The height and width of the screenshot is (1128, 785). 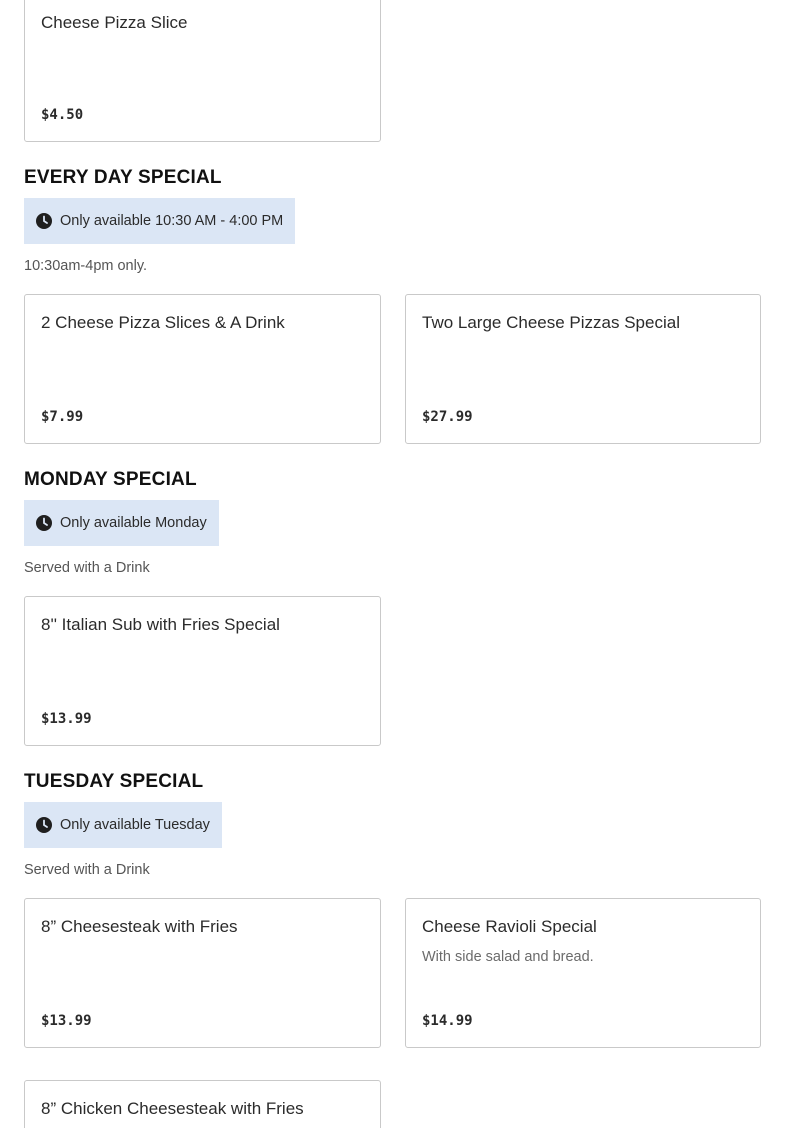 What do you see at coordinates (62, 115) in the screenshot?
I see `menu-item-price: $4.50` at bounding box center [62, 115].